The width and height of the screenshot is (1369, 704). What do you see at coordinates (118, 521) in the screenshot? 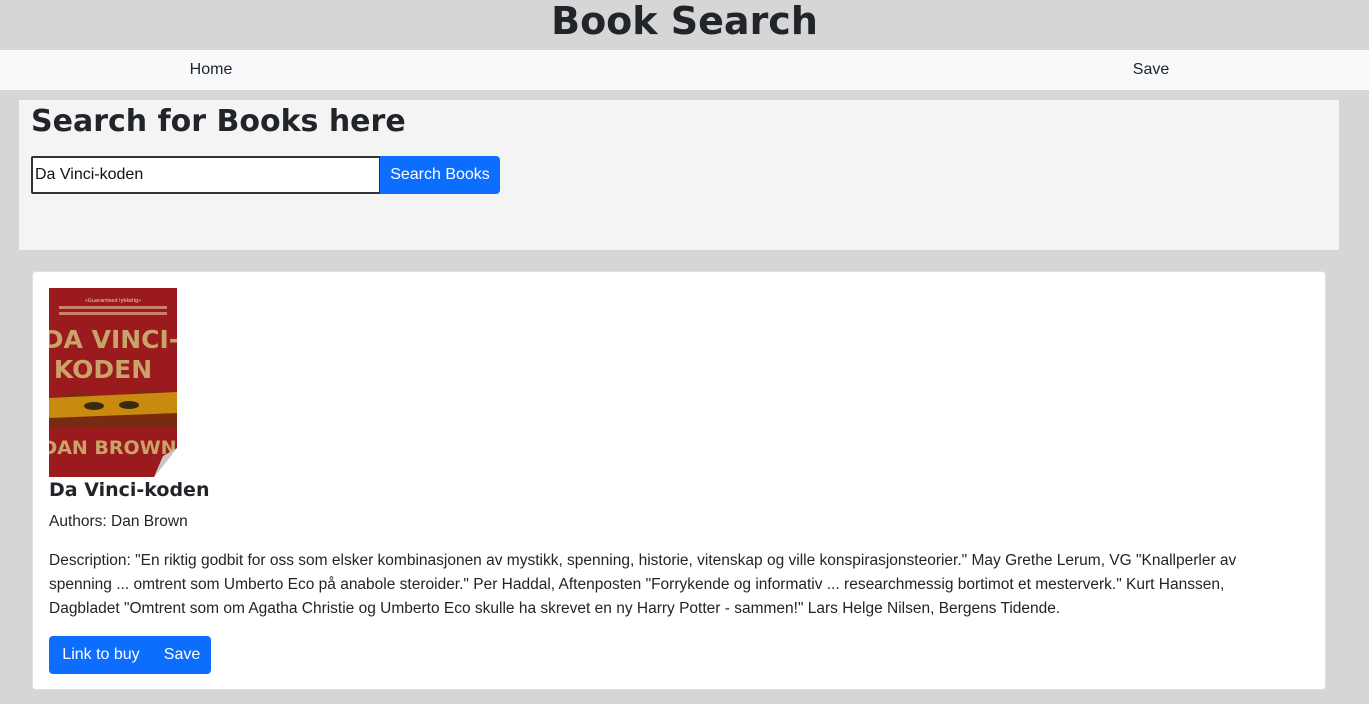
I see `book-authors: Authors: Dan Brown` at bounding box center [118, 521].